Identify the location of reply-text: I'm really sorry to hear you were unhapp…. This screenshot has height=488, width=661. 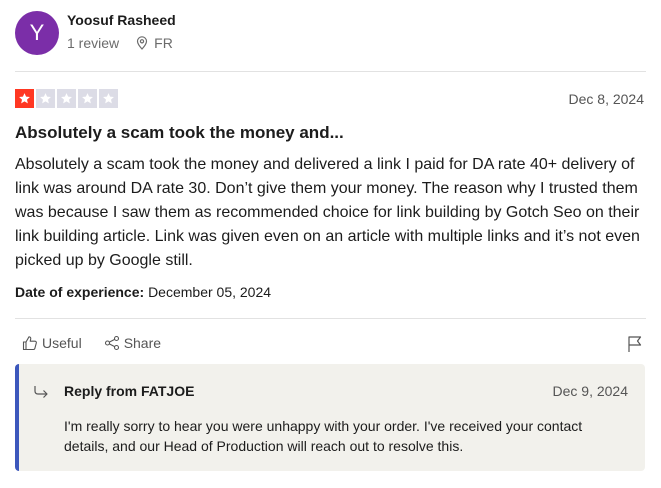
(323, 436).